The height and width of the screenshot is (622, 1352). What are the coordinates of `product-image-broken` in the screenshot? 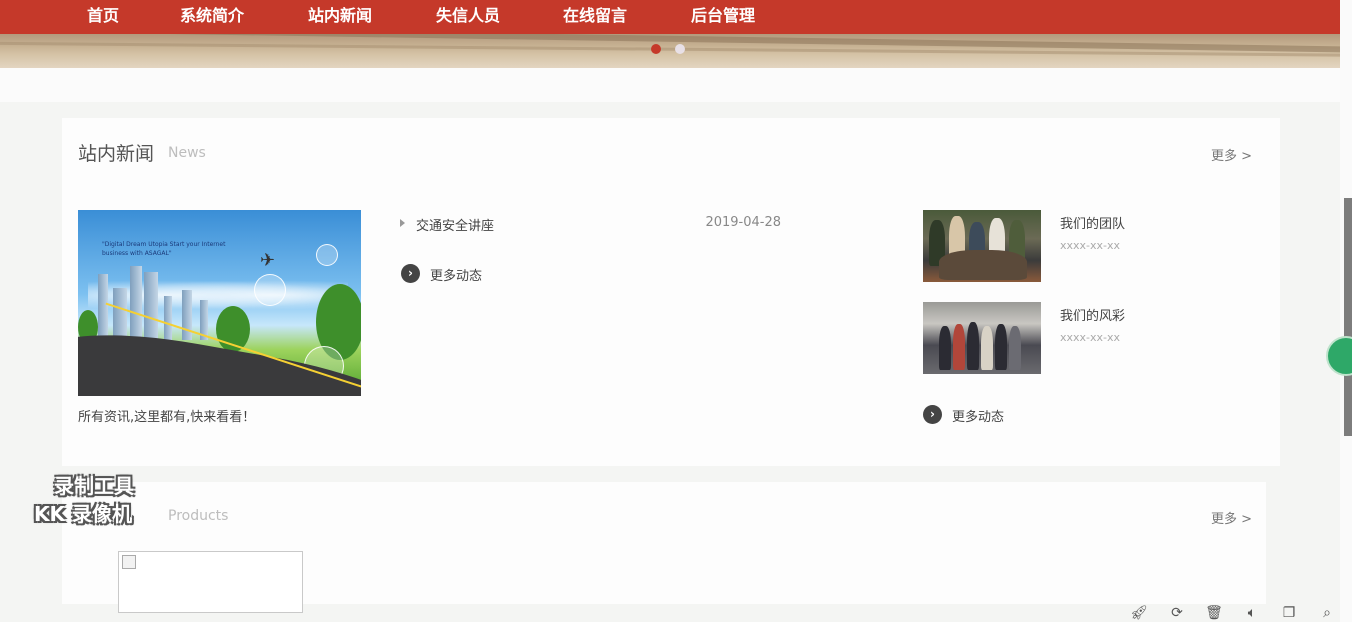 It's located at (210, 582).